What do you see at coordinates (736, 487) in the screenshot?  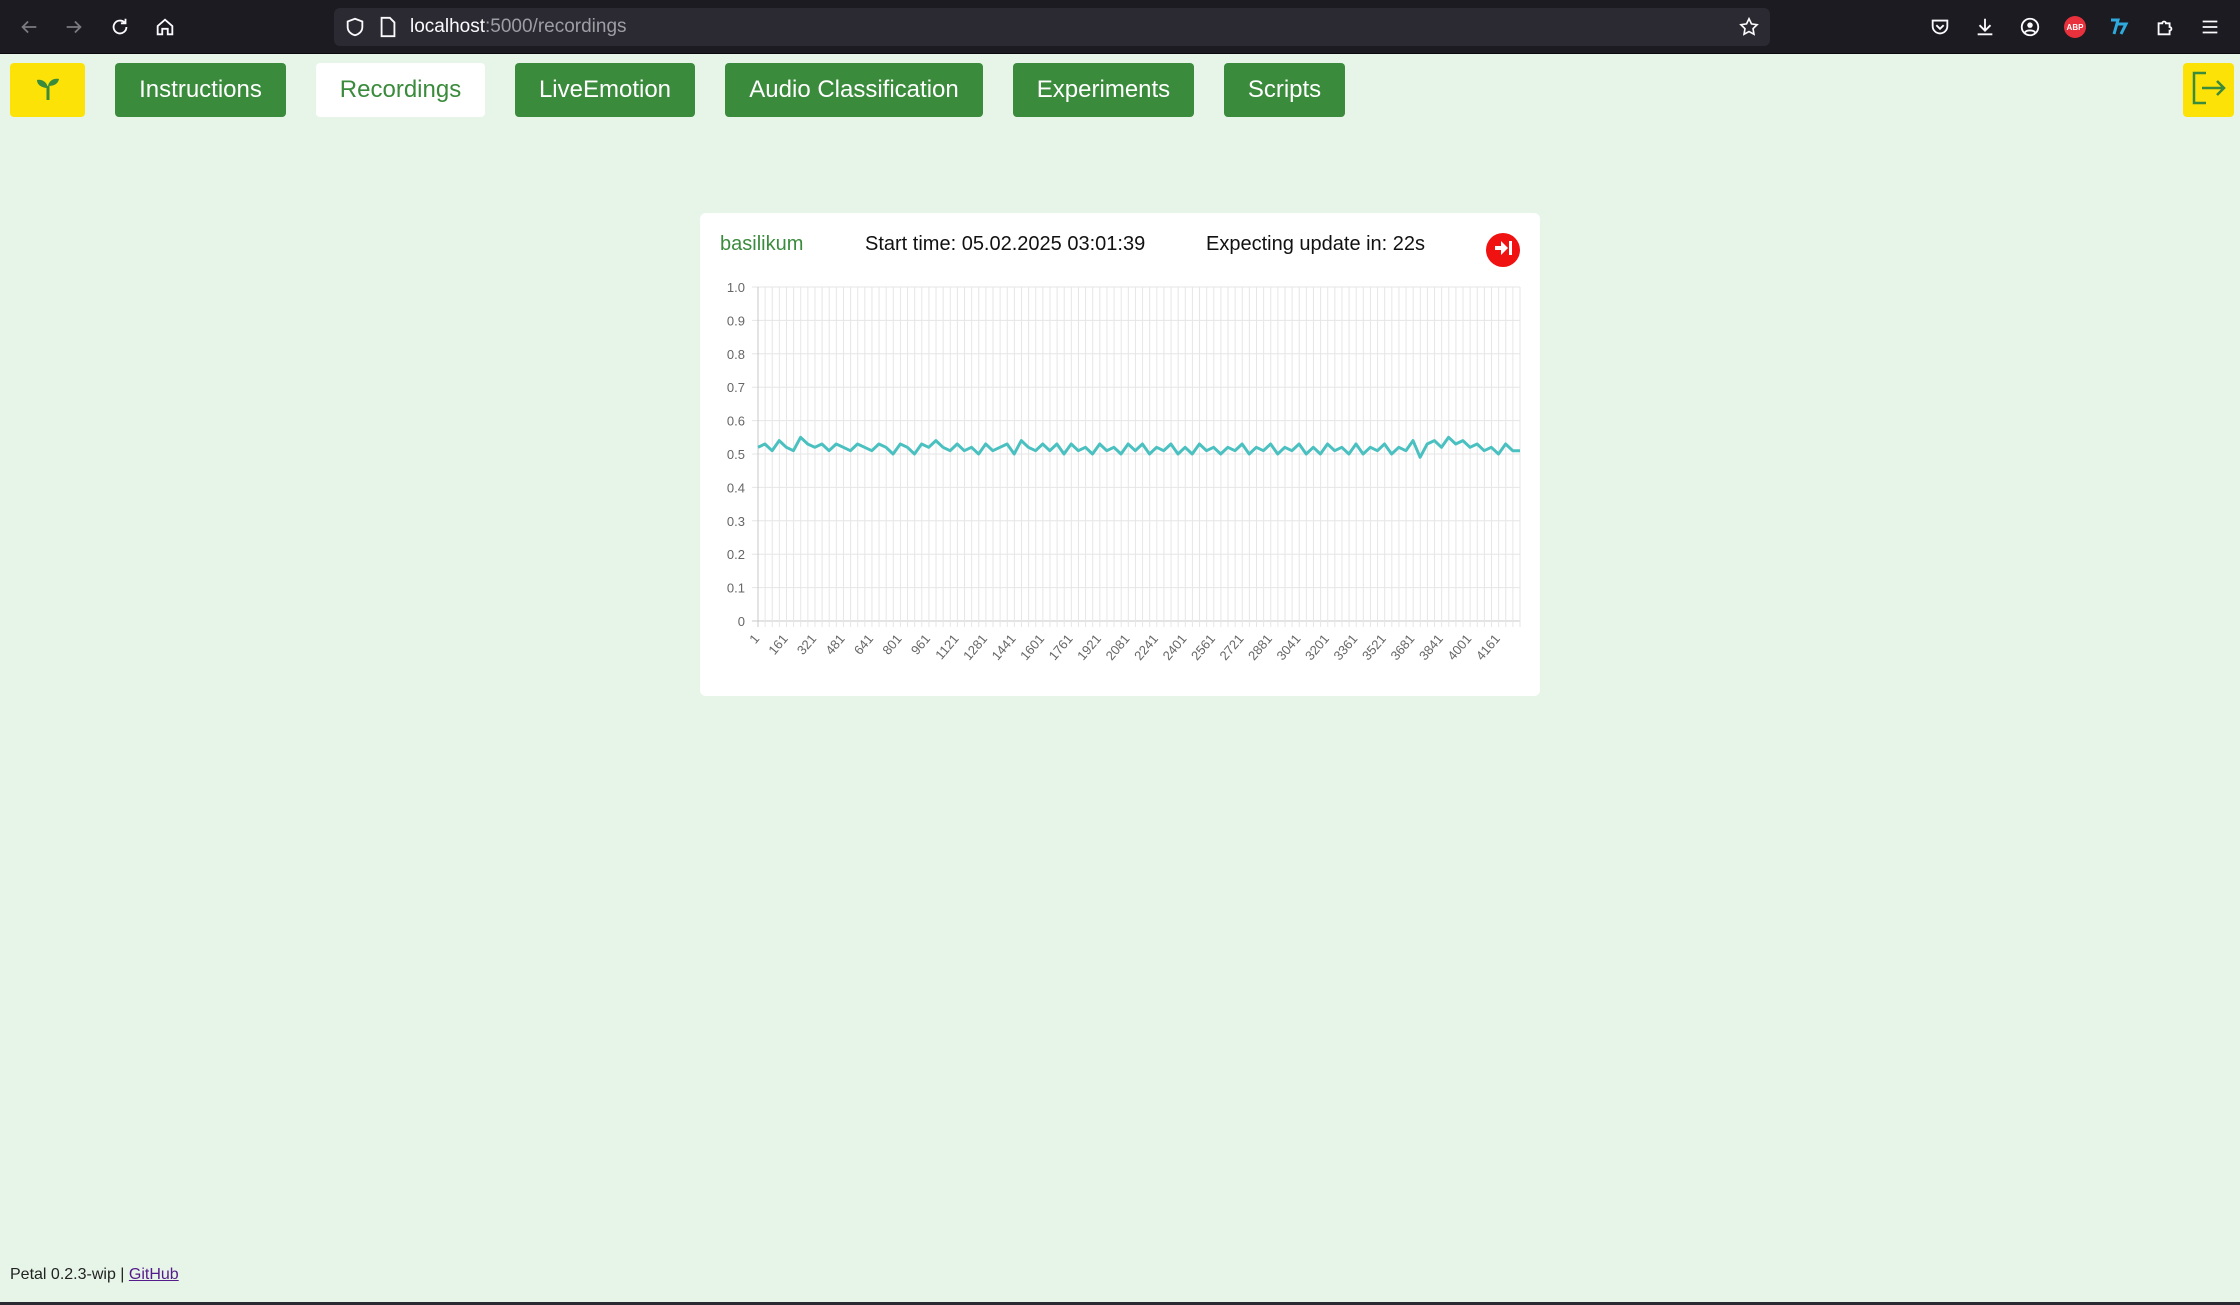 I see `y-tick-label: 0.4` at bounding box center [736, 487].